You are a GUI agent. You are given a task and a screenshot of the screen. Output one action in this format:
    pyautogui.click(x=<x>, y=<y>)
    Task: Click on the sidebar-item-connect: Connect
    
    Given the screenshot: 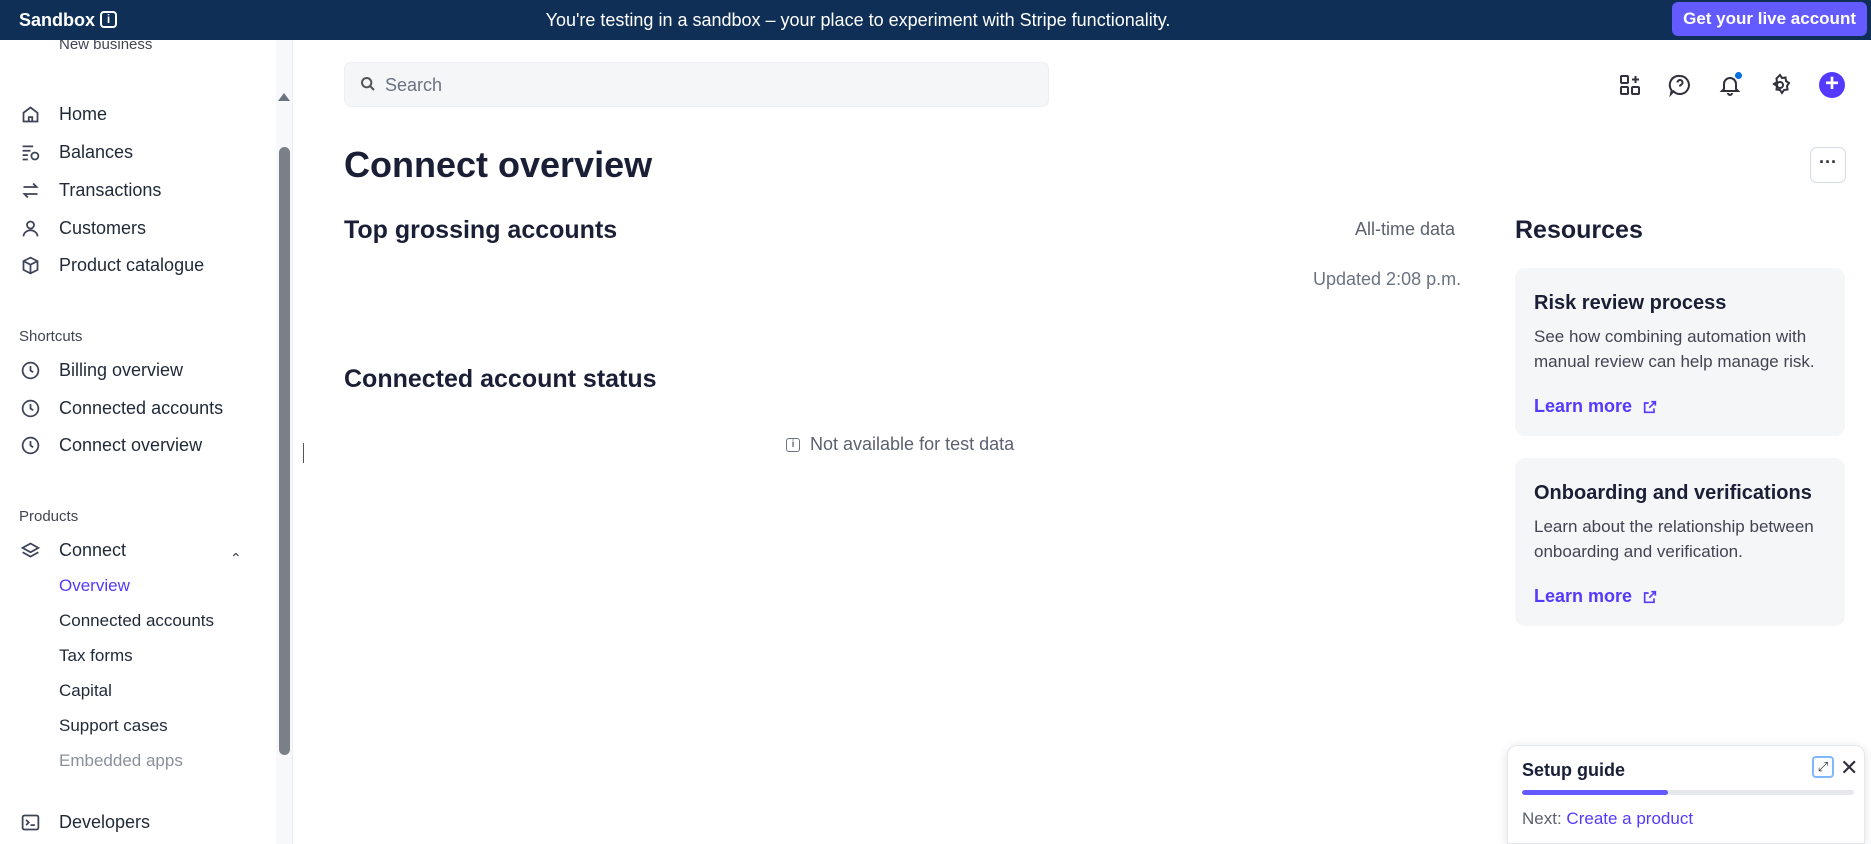 What is the action you would take?
    pyautogui.click(x=72, y=550)
    